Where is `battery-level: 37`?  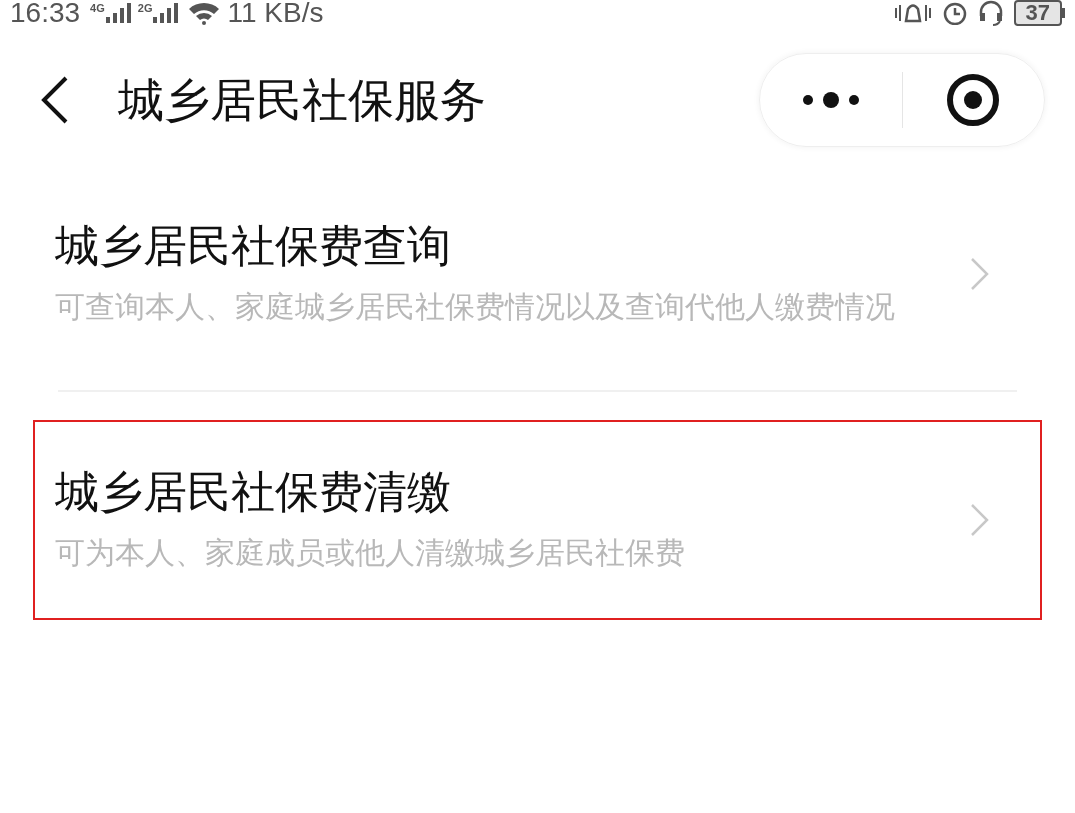 battery-level: 37 is located at coordinates (1037, 13).